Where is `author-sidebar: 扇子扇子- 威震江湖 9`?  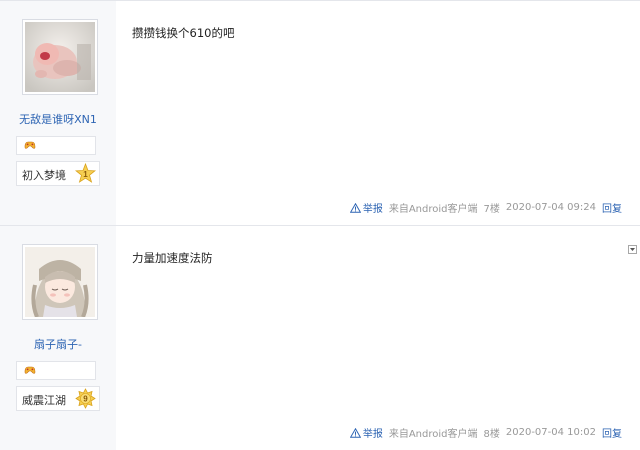 author-sidebar: 扇子扇子- 威震江湖 9 is located at coordinates (58, 338).